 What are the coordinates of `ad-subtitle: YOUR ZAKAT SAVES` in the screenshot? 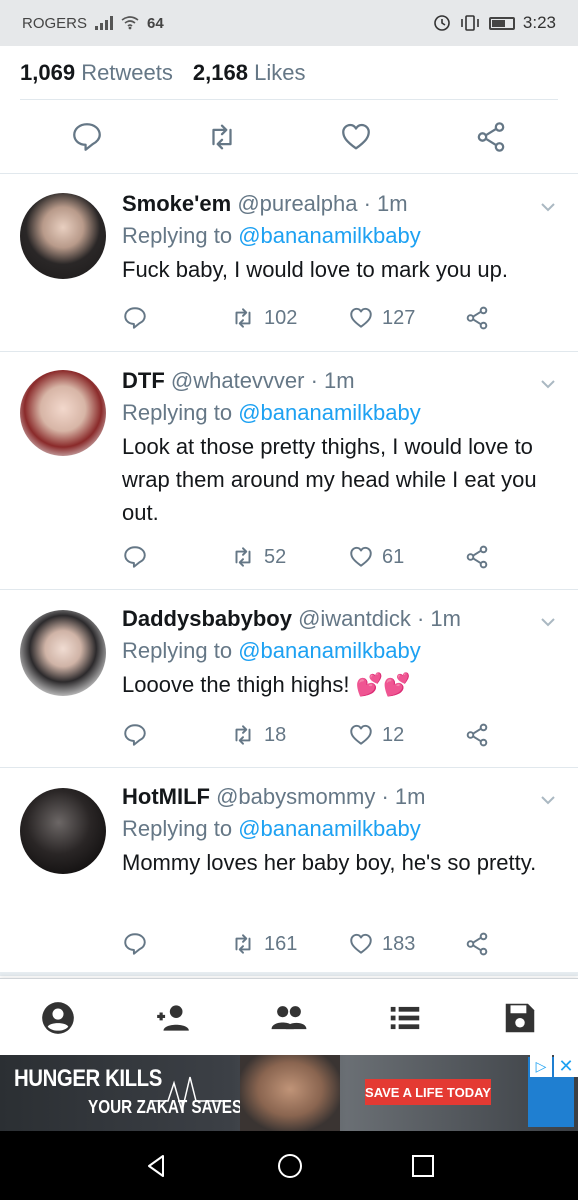 It's located at (165, 1107).